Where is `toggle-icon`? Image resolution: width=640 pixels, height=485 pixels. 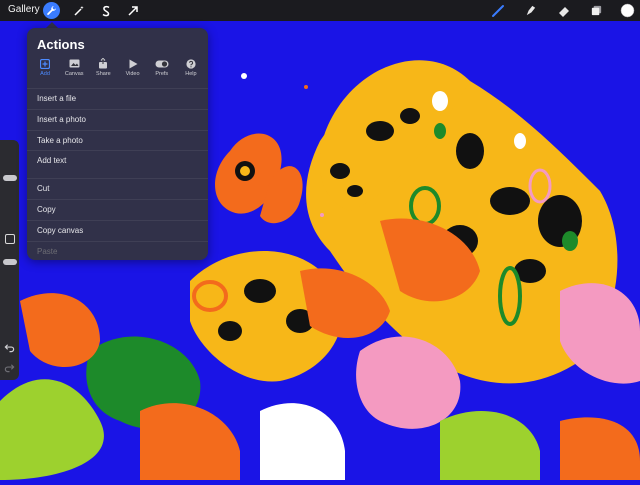 toggle-icon is located at coordinates (162, 63).